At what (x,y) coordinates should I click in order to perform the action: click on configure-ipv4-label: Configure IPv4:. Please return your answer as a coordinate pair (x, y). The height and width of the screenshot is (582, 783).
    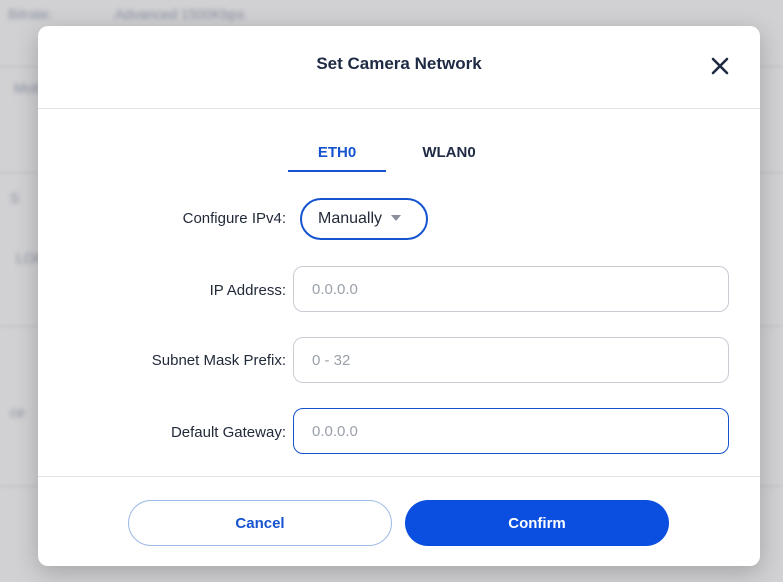
    Looking at the image, I should click on (234, 218).